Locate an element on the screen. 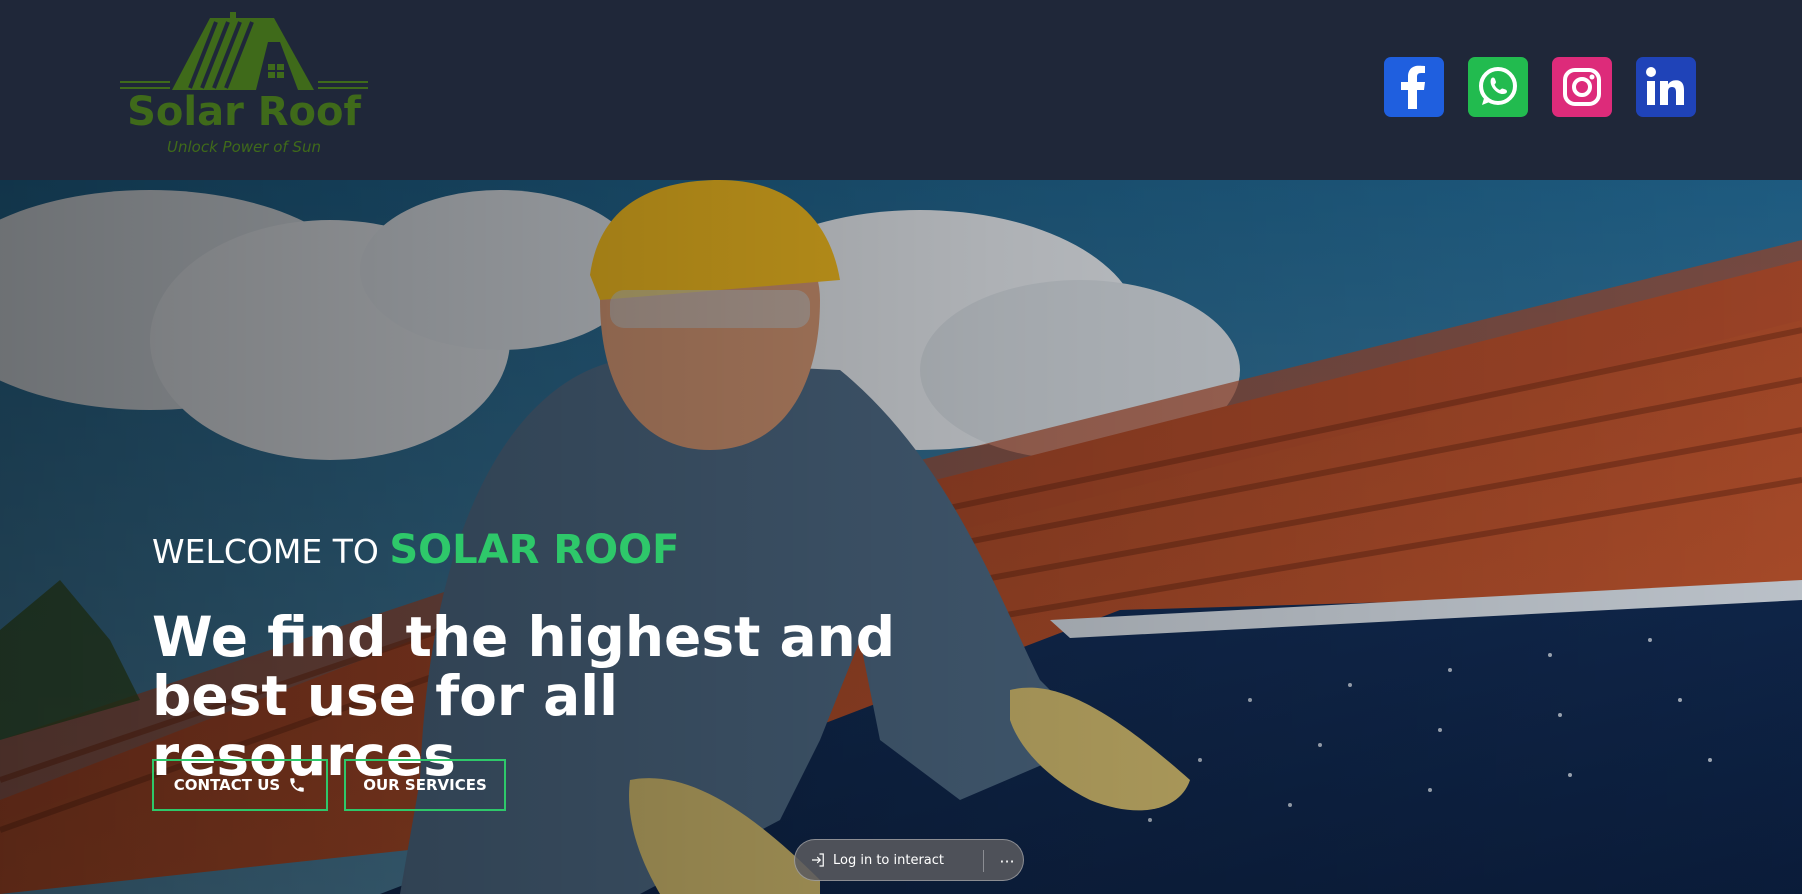  facebook-link is located at coordinates (1414, 87).